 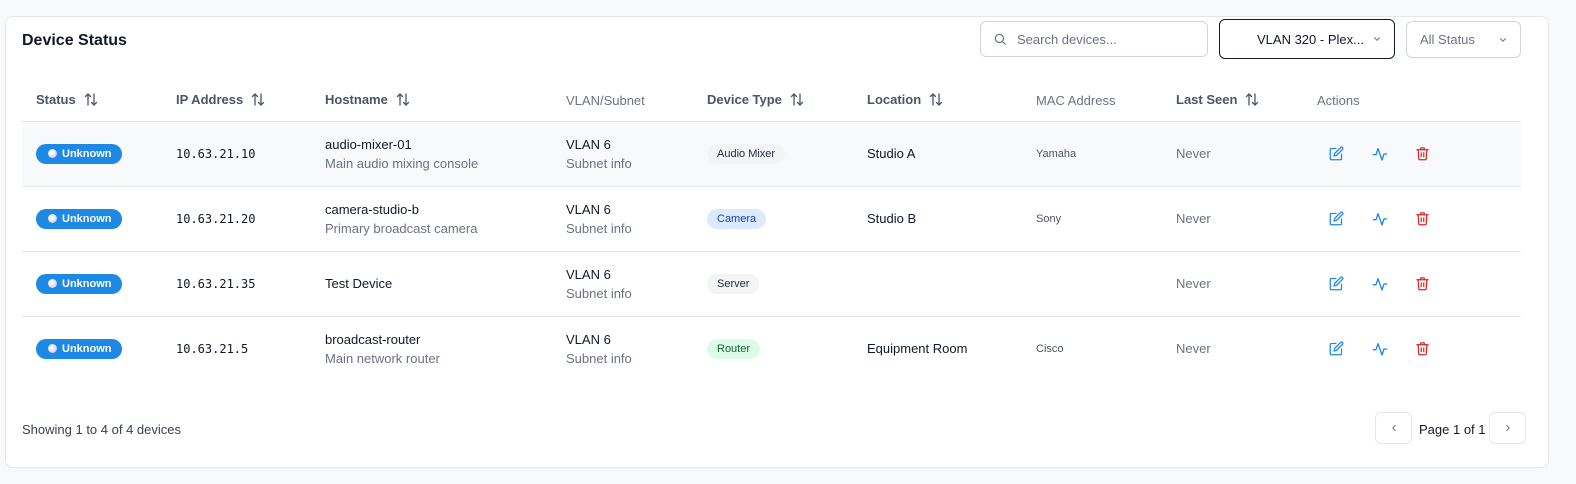 What do you see at coordinates (359, 283) in the screenshot?
I see `hostname: Test Device` at bounding box center [359, 283].